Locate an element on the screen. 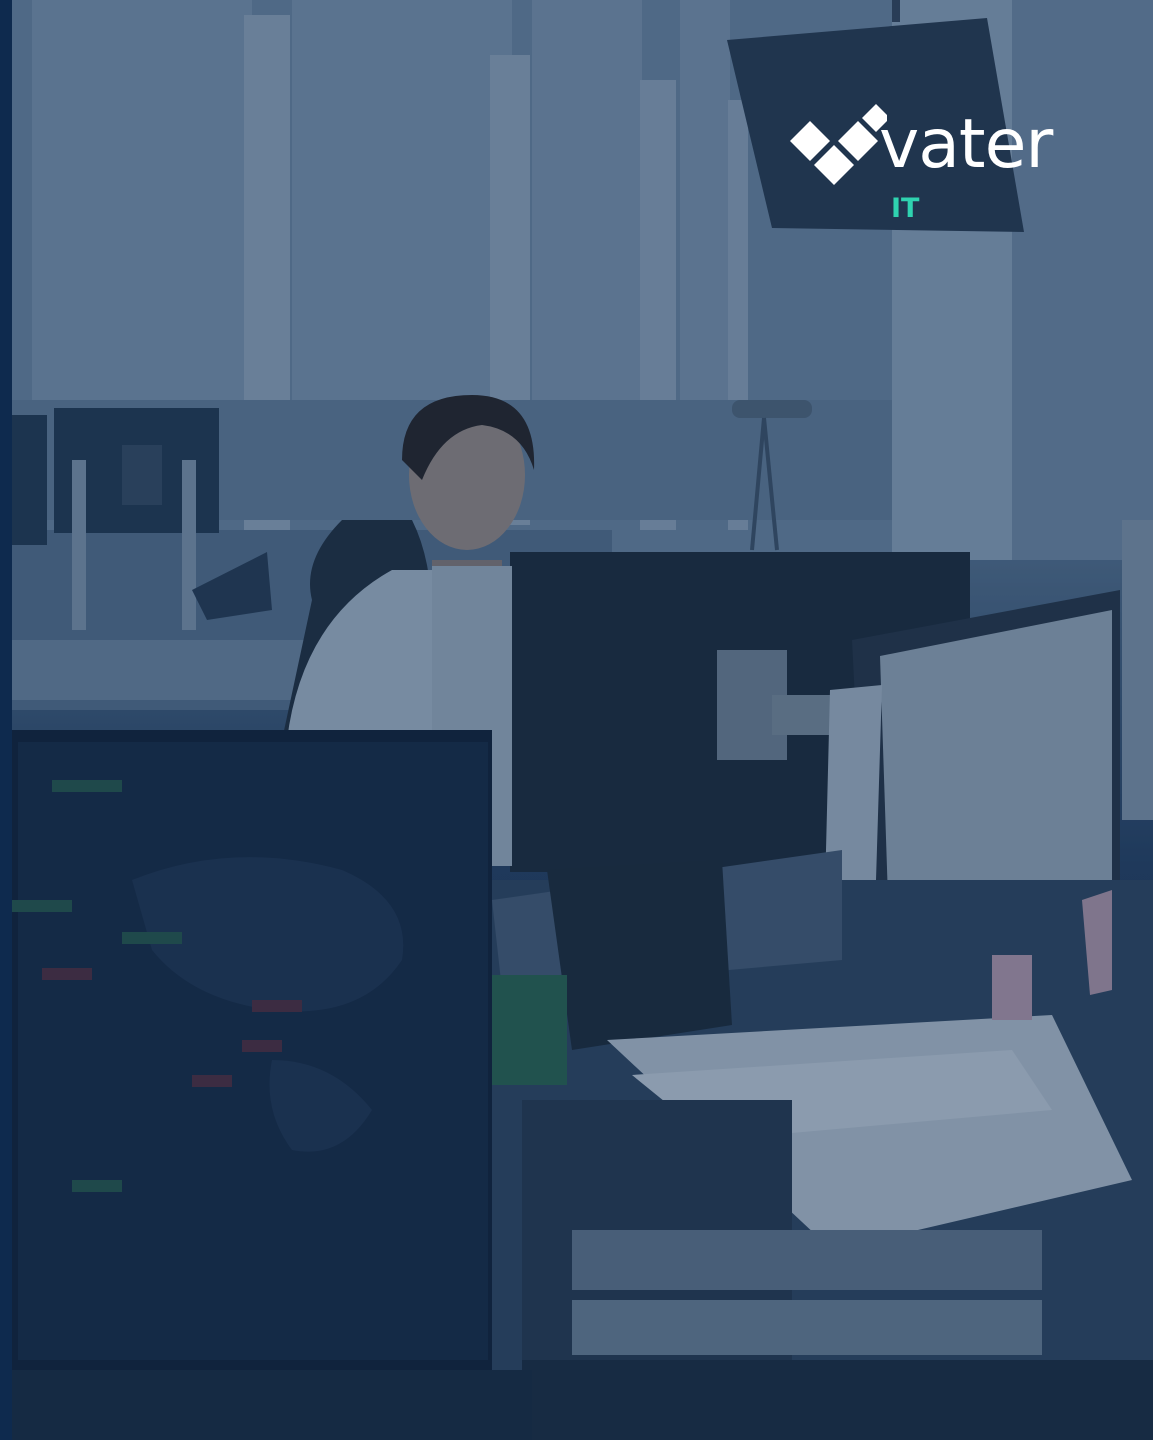 This screenshot has height=1440, width=1153. left-accent-bar is located at coordinates (6, 720).